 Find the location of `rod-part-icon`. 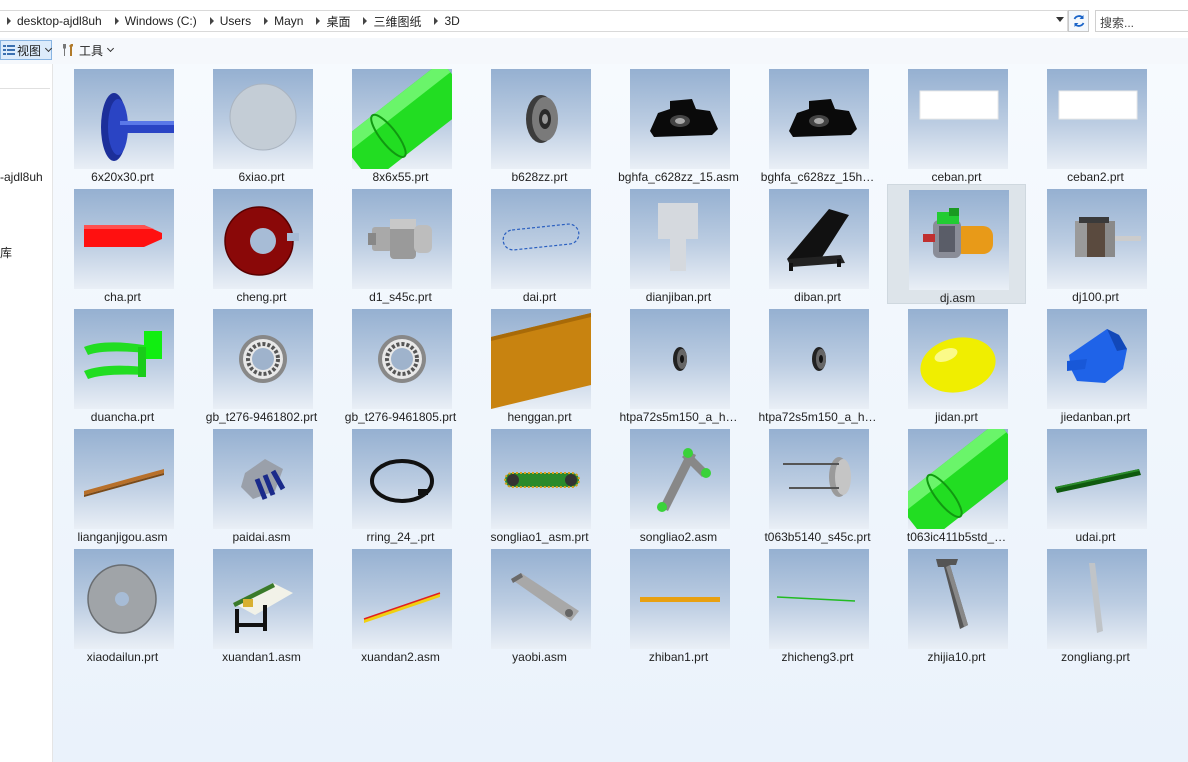

rod-part-icon is located at coordinates (819, 599).